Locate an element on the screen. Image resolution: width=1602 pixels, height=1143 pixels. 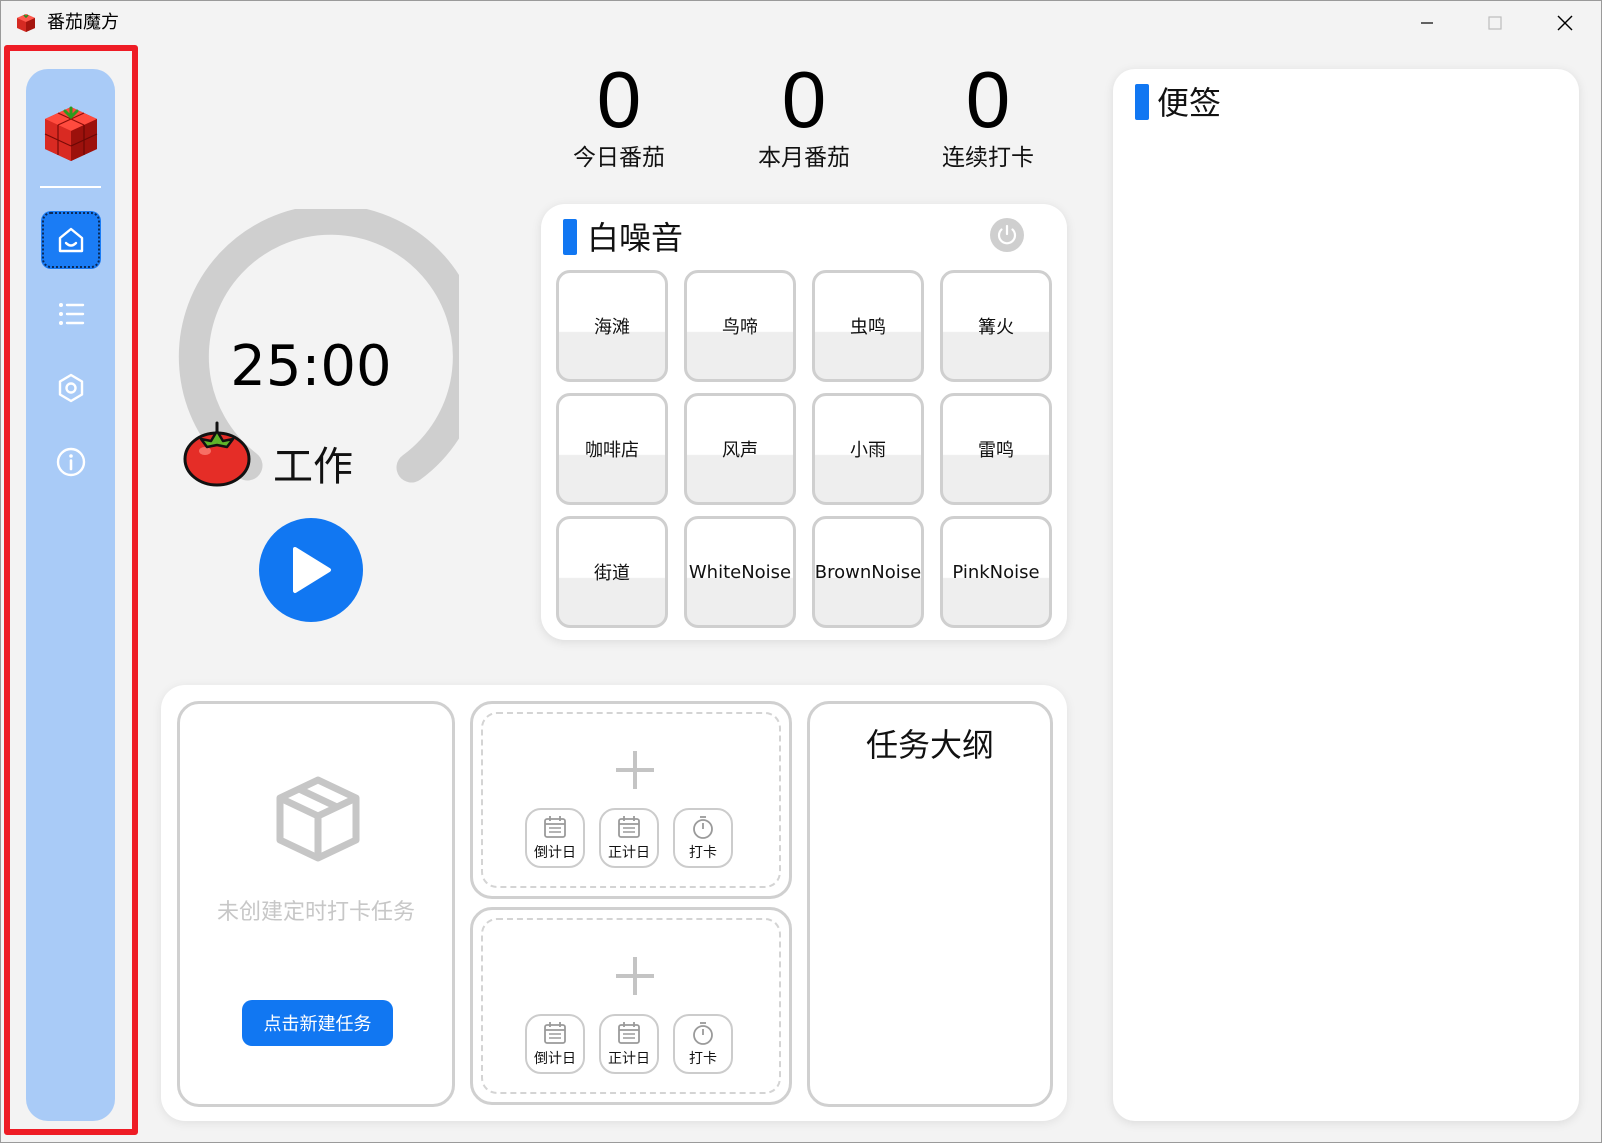
stat-today-label: 今日番茄 is located at coordinates (619, 158).